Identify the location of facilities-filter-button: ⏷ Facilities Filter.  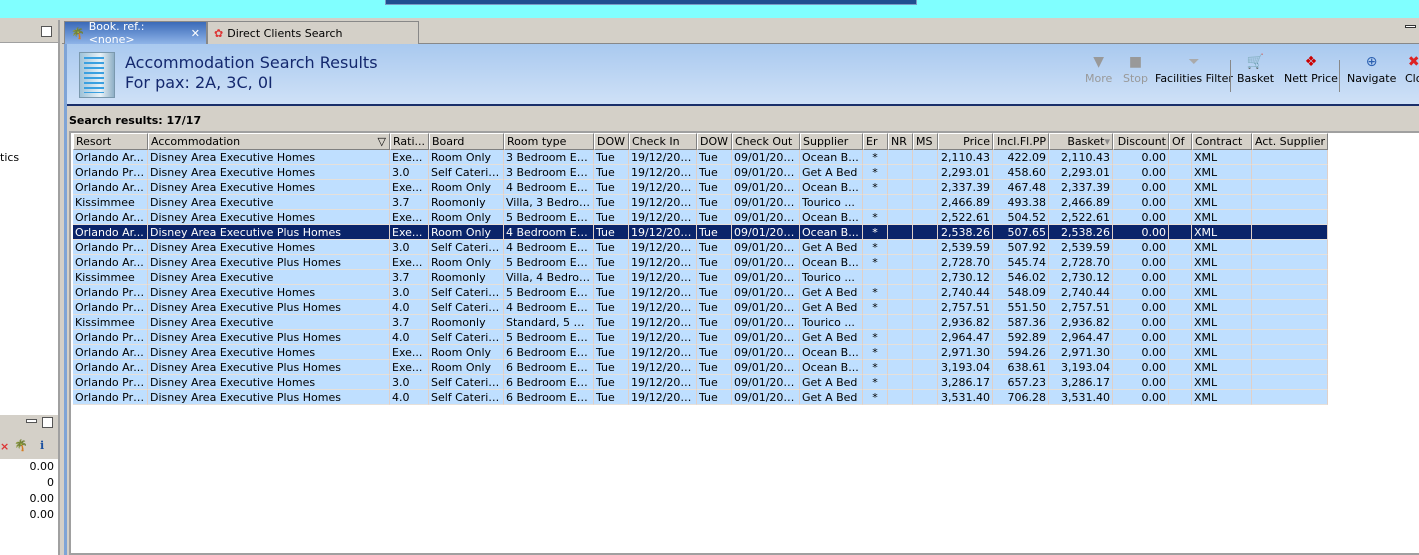
(1194, 68).